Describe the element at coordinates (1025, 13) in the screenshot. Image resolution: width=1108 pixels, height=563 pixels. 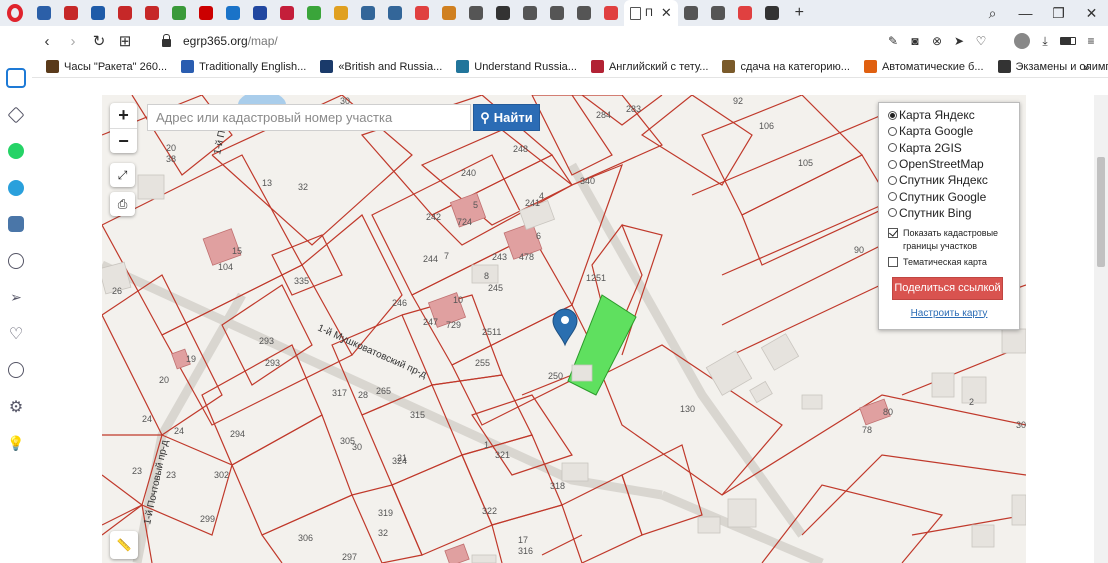
I see `minimize-icon: —` at that location.